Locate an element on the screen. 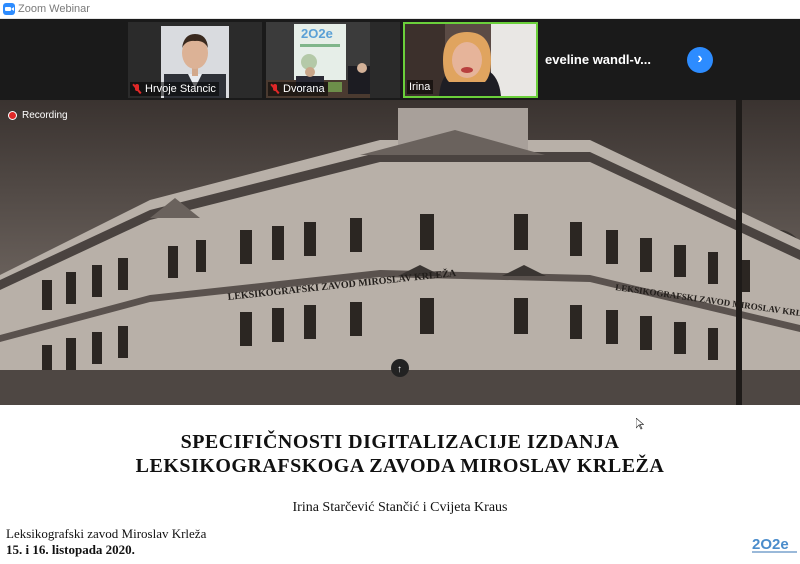 The height and width of the screenshot is (564, 800). slide-date: 15. i 16. listopada 2020. is located at coordinates (70, 549).